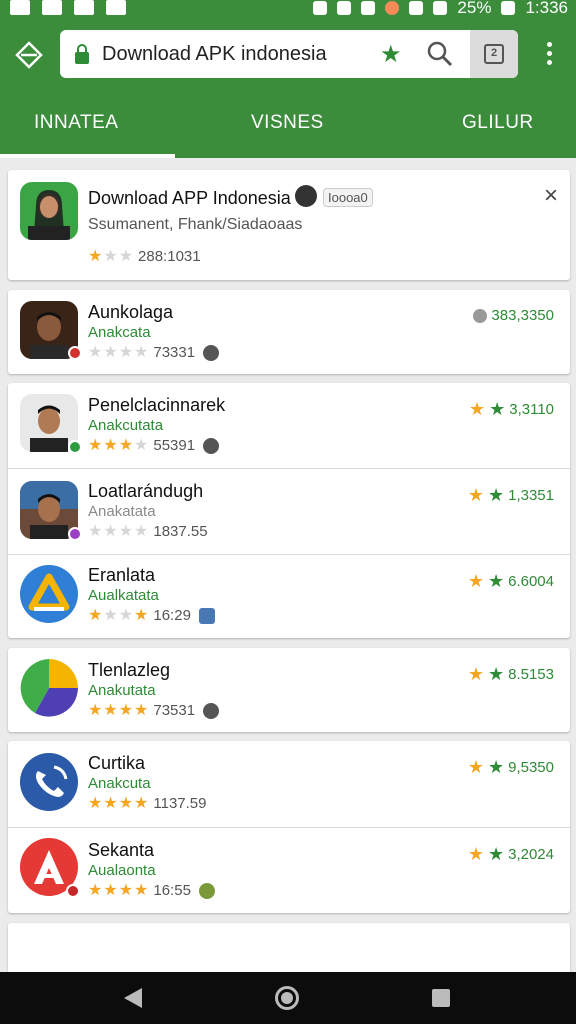 The height and width of the screenshot is (1024, 576). I want to click on url-bar: Download APK indonesia ★ 2, so click(289, 54).